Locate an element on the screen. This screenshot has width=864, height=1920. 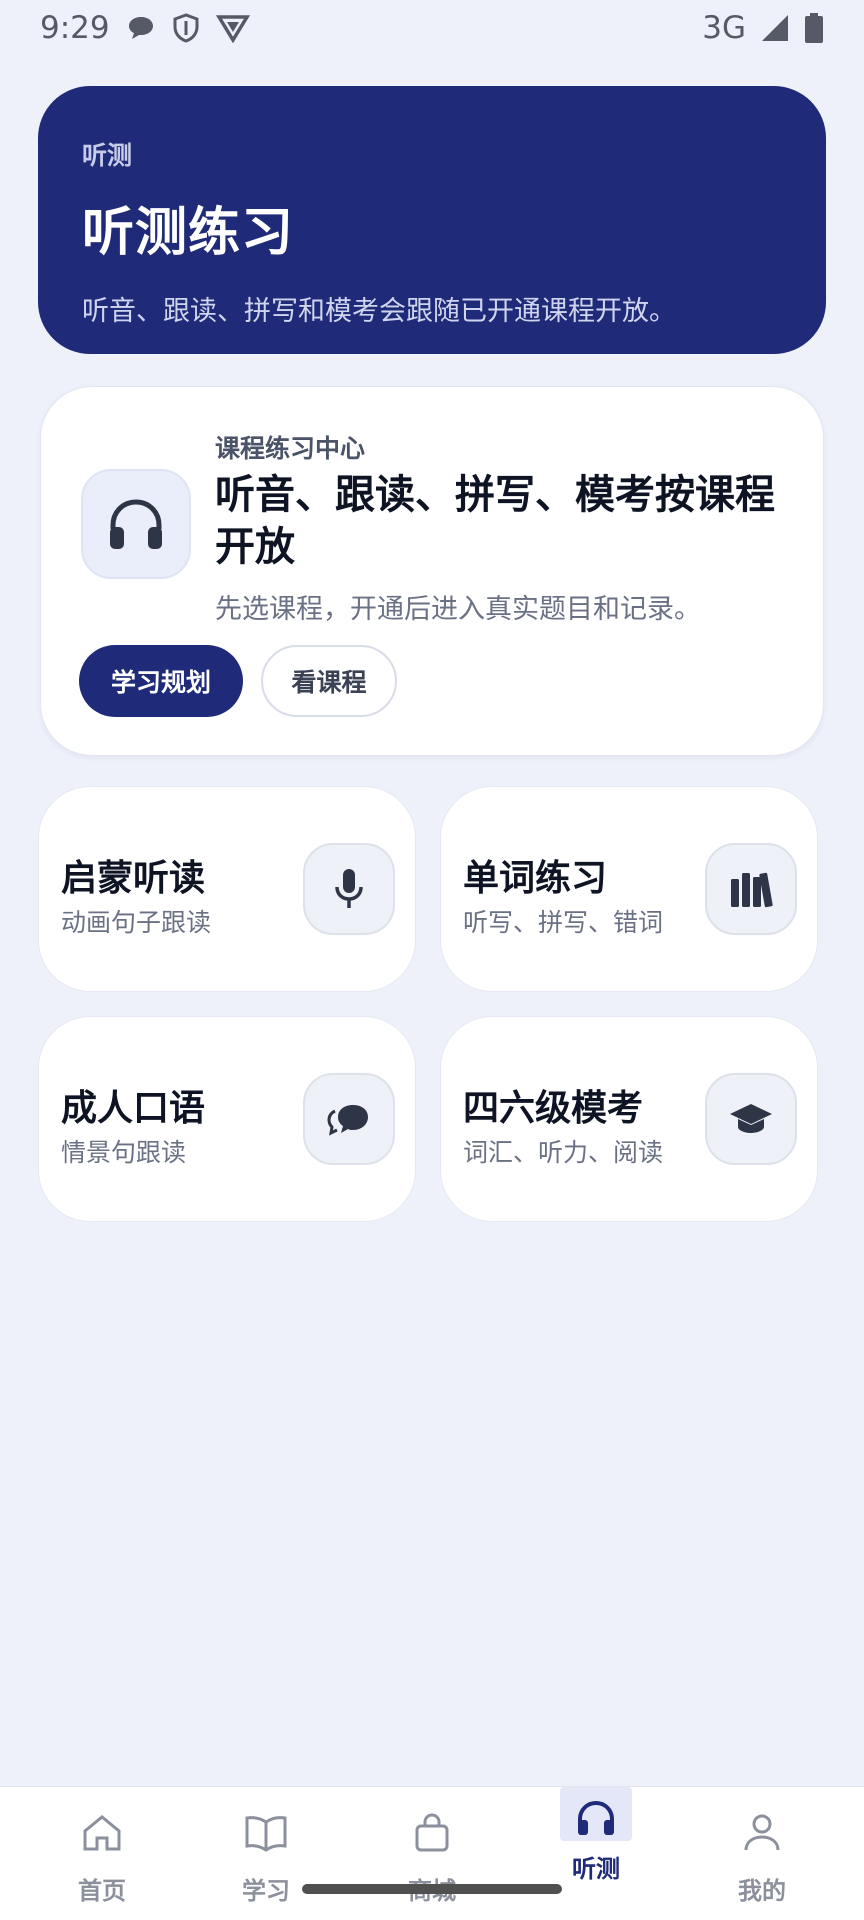
nav-item-study: 学习 is located at coordinates (266, 1853).